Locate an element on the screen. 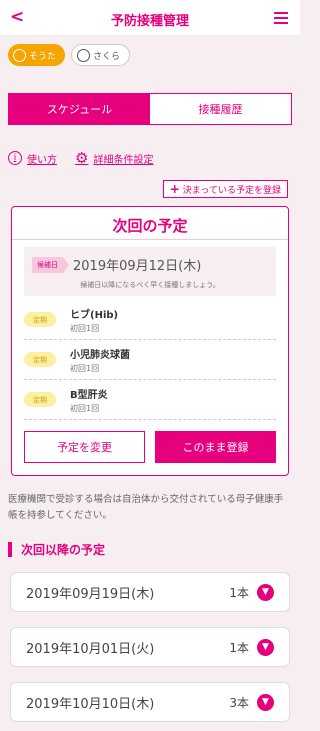  future-item: 2019年09月19日(木) 1本 ▼ is located at coordinates (150, 592).